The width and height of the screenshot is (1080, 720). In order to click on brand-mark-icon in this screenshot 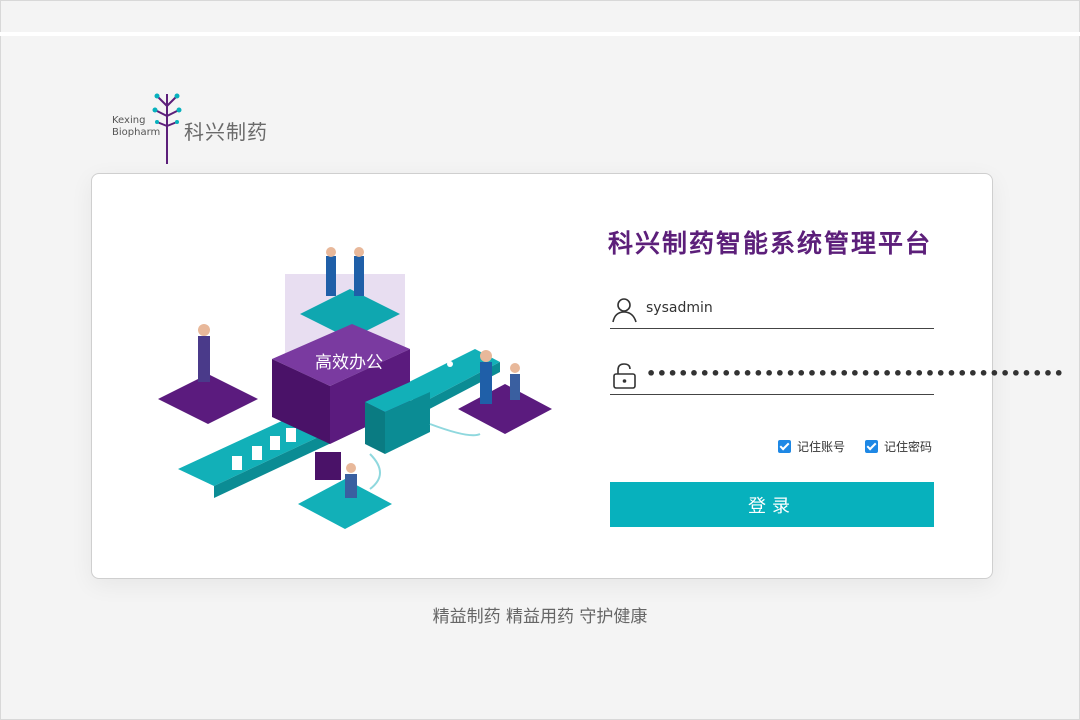, I will do `click(167, 128)`.